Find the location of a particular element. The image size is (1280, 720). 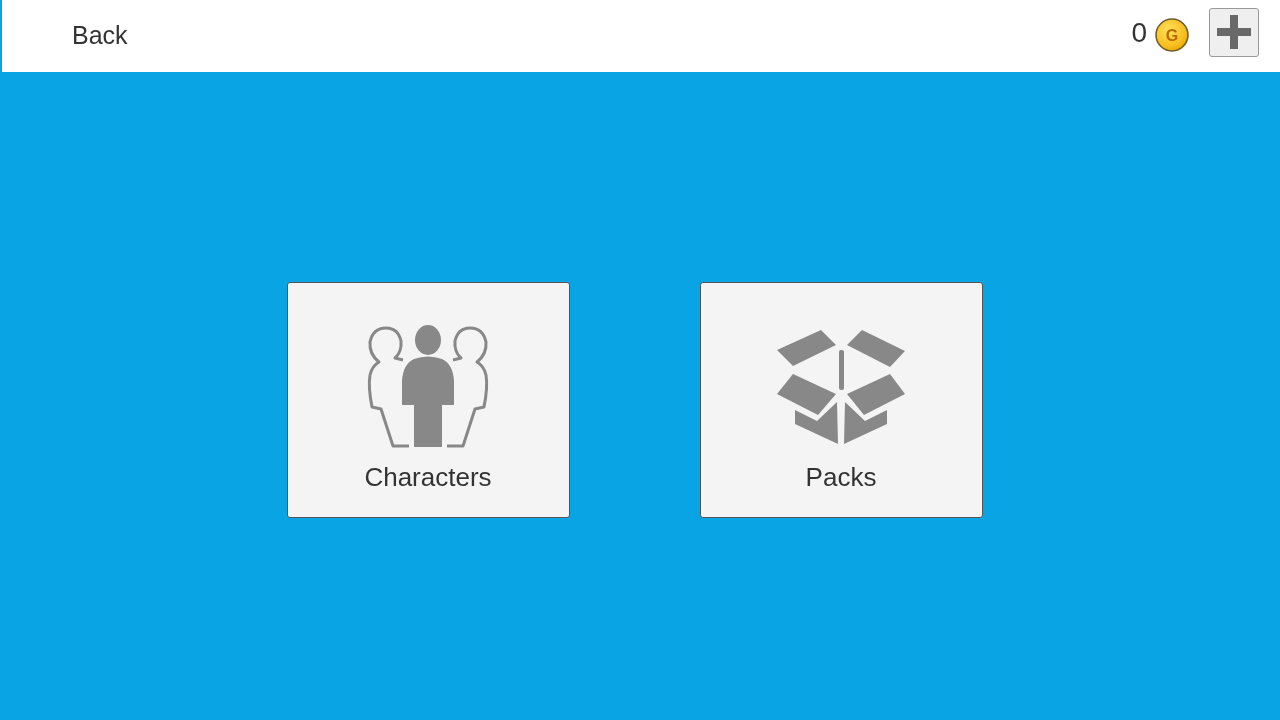

packs-tile: Packs is located at coordinates (841, 399).